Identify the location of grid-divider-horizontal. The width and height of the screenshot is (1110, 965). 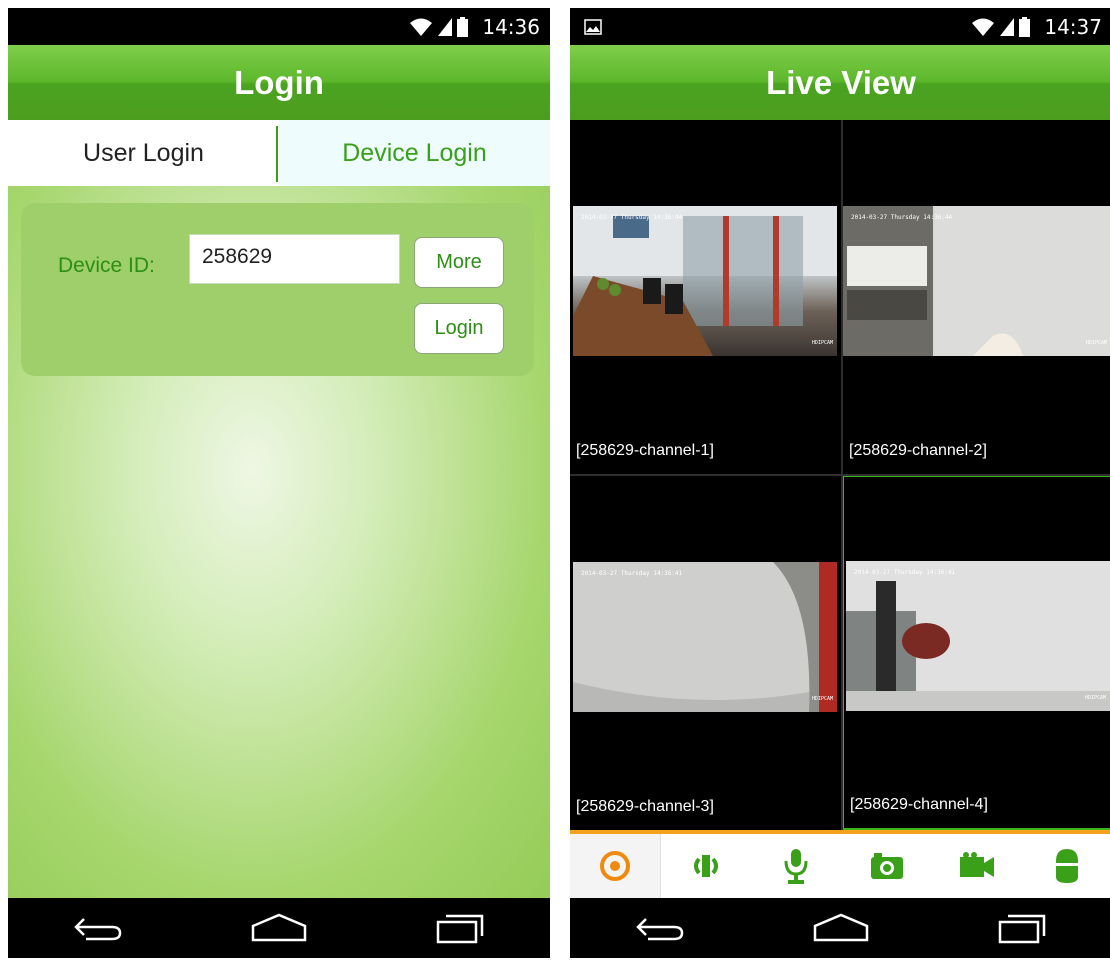
(840, 475).